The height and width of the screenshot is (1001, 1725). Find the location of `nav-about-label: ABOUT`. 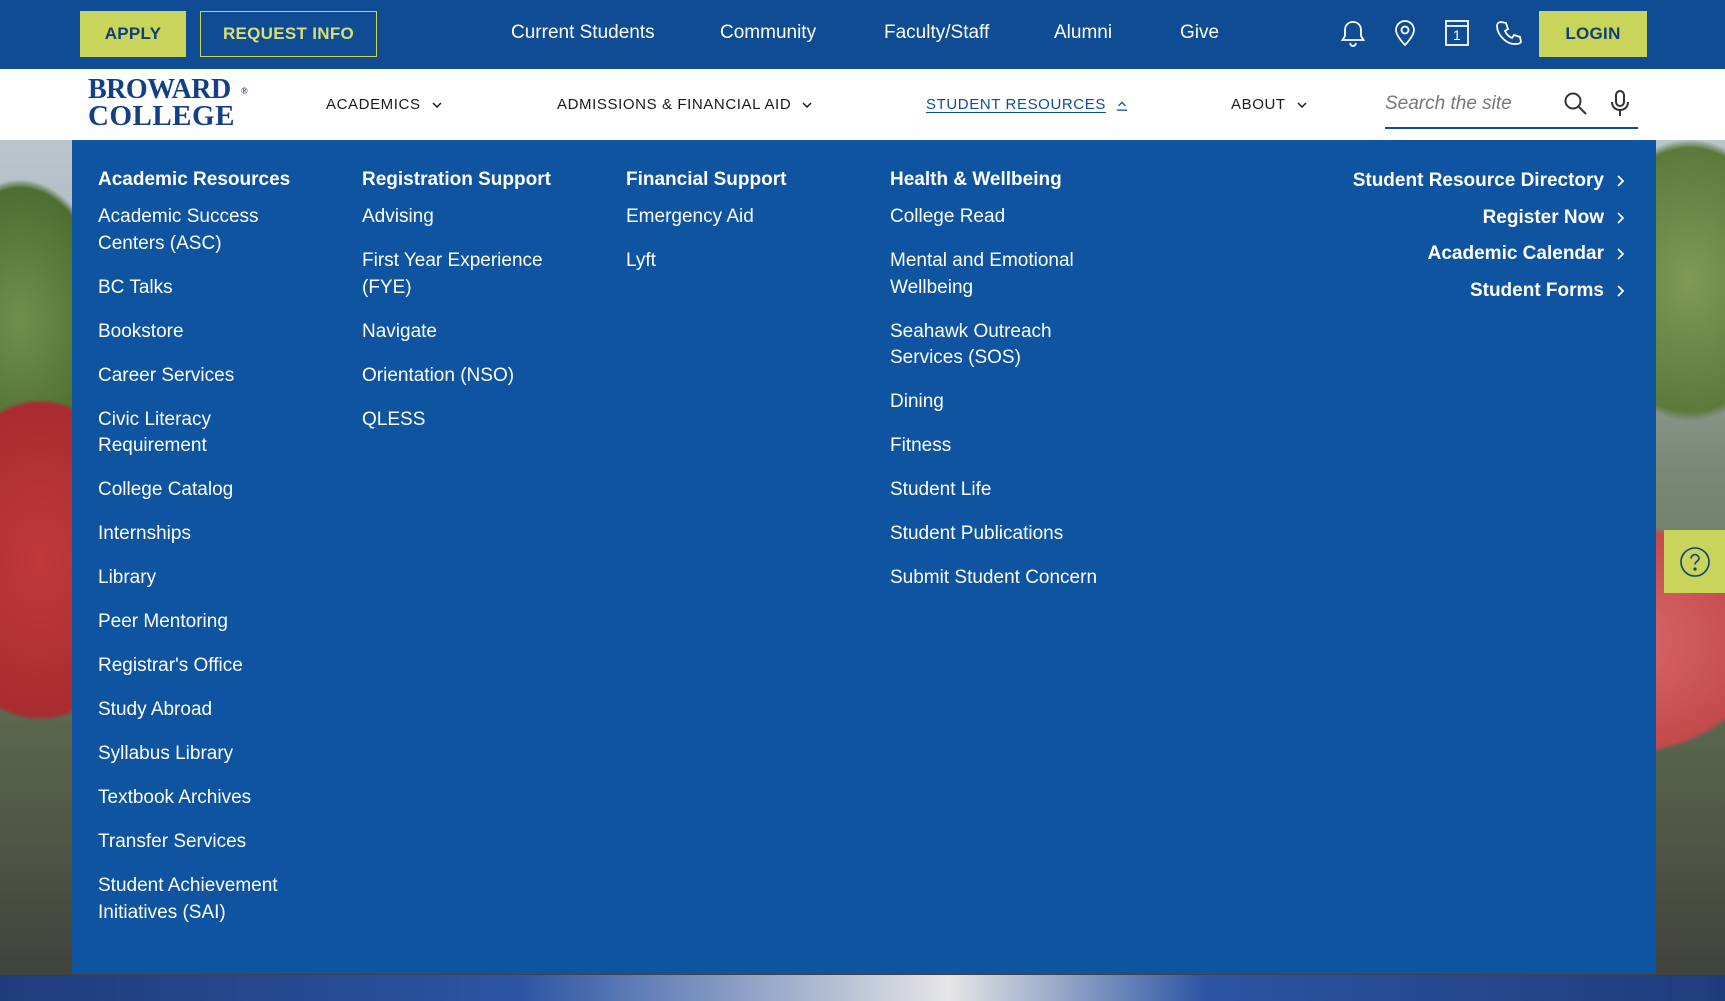

nav-about-label: ABOUT is located at coordinates (1258, 104).